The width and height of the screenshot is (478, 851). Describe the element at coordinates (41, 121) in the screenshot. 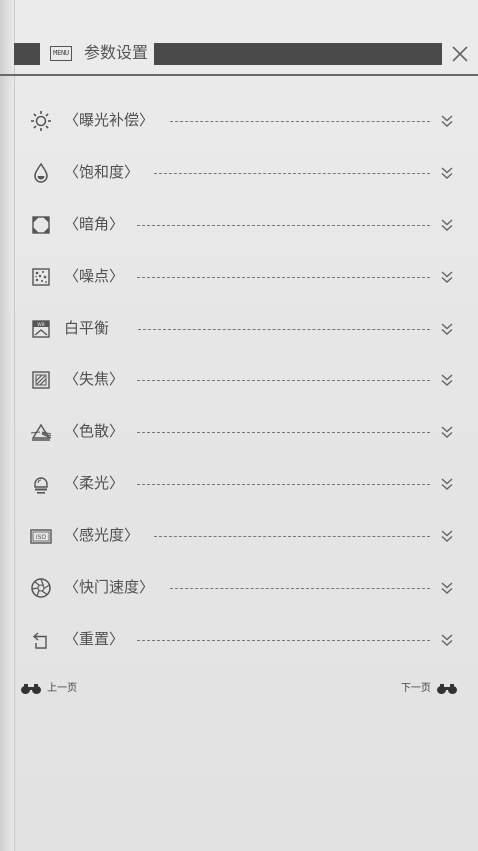

I see `exposure-sun-icon` at that location.